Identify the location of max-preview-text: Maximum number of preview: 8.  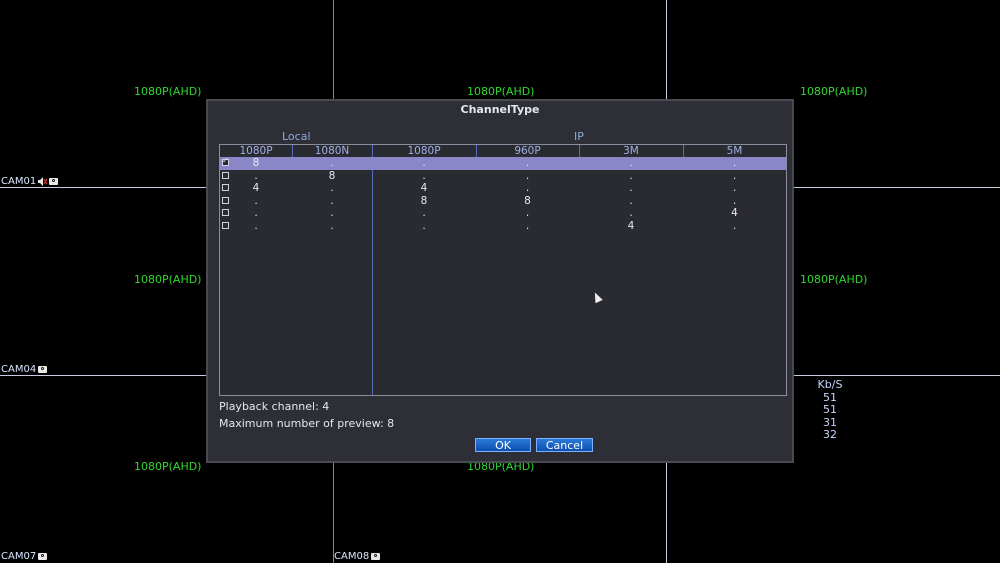
(307, 423).